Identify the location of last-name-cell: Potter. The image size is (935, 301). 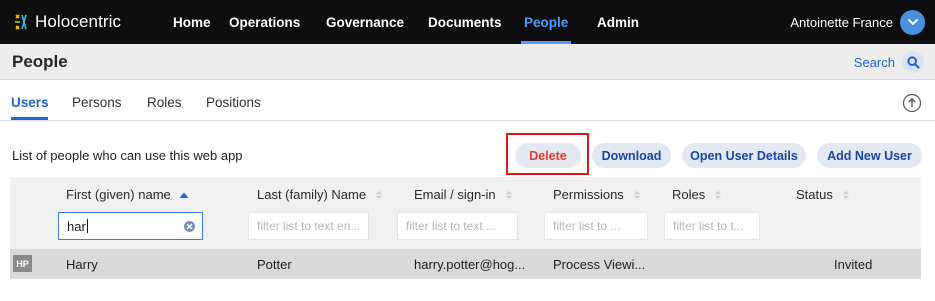
(274, 264).